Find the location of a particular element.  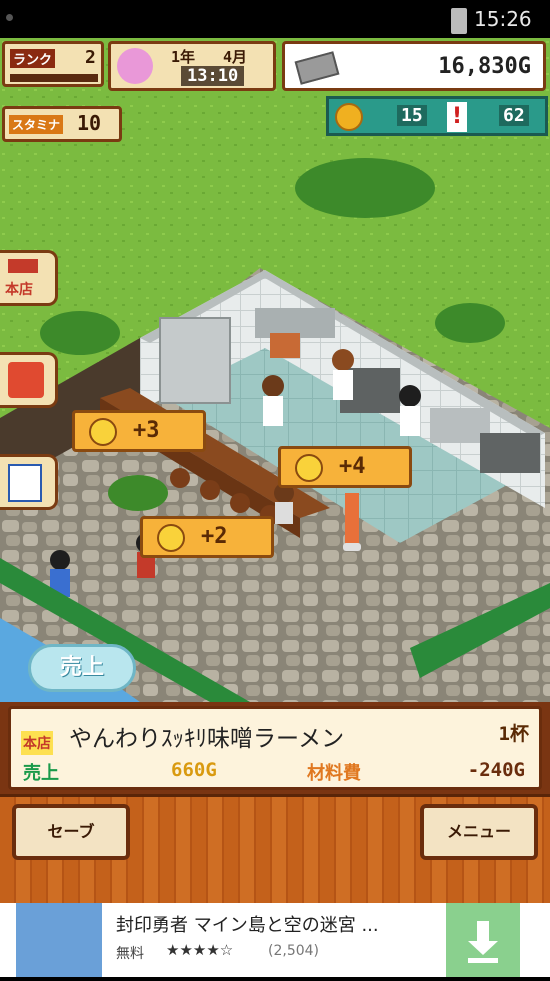

sales-button: 売上 is located at coordinates (82, 668).